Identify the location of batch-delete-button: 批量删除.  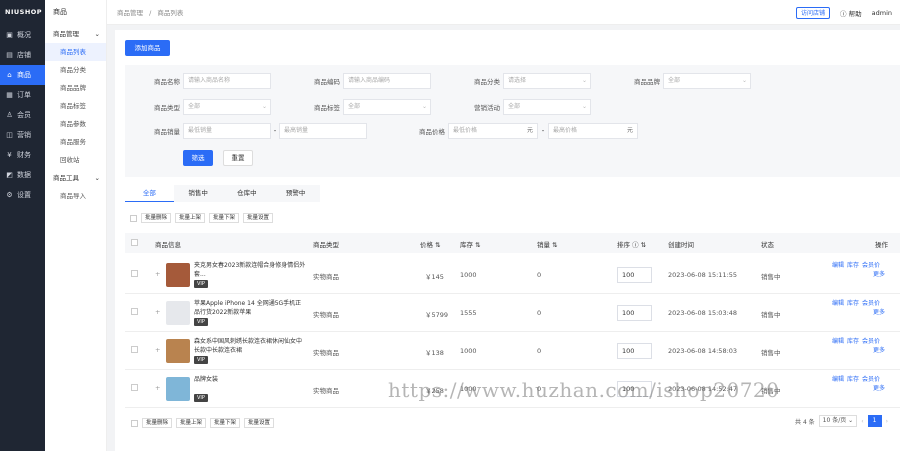
(156, 218).